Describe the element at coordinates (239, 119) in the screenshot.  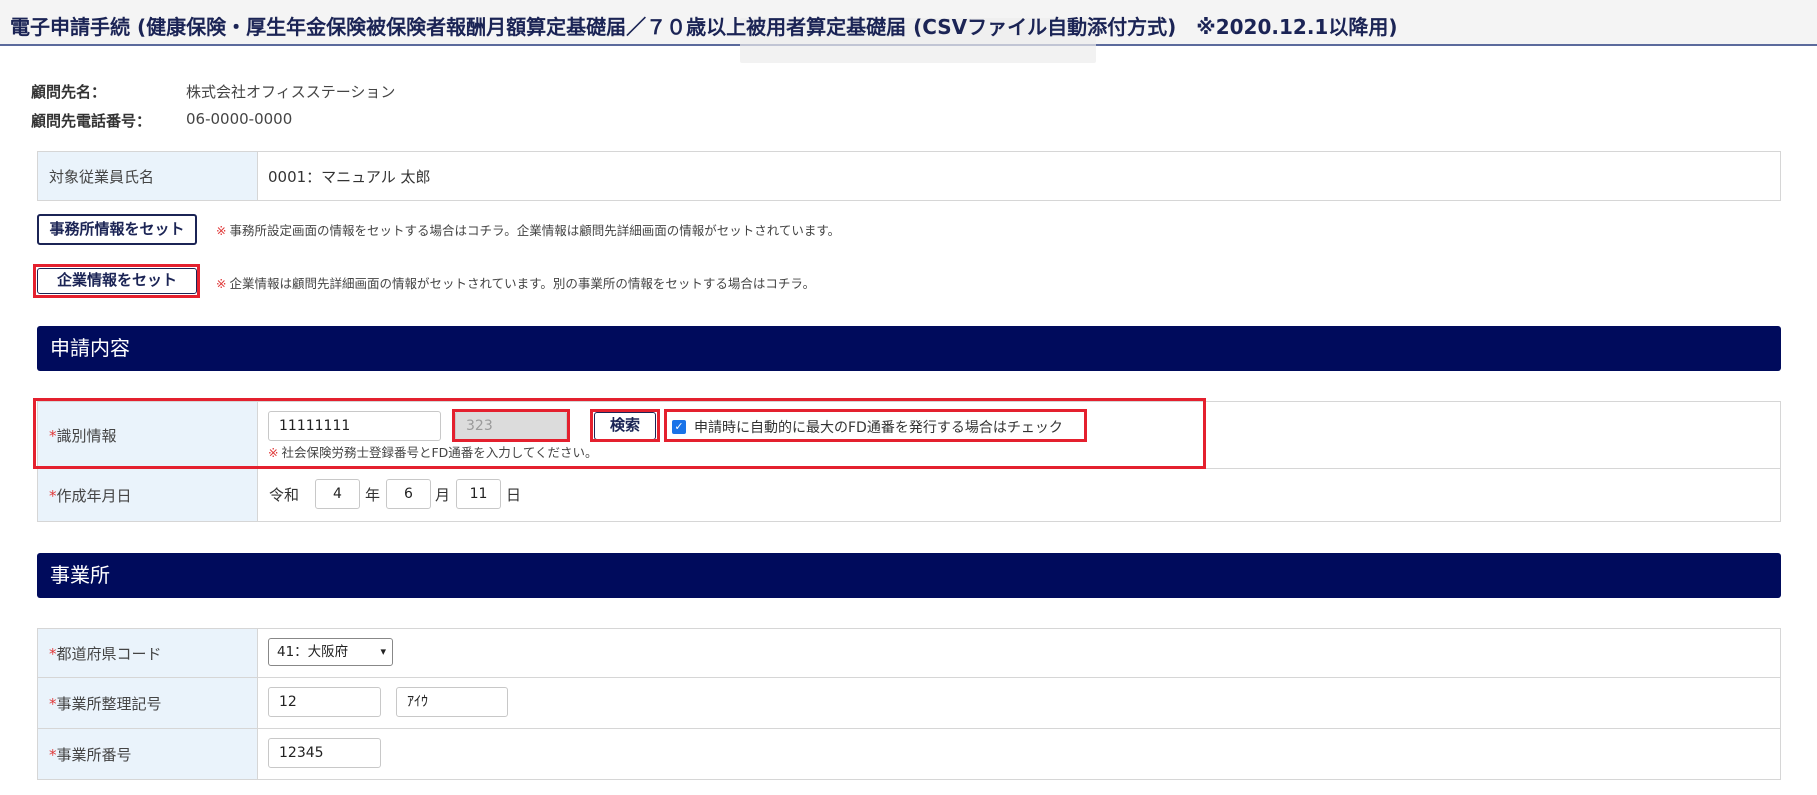
I see `client-phone-value: 06-0000-0000` at that location.